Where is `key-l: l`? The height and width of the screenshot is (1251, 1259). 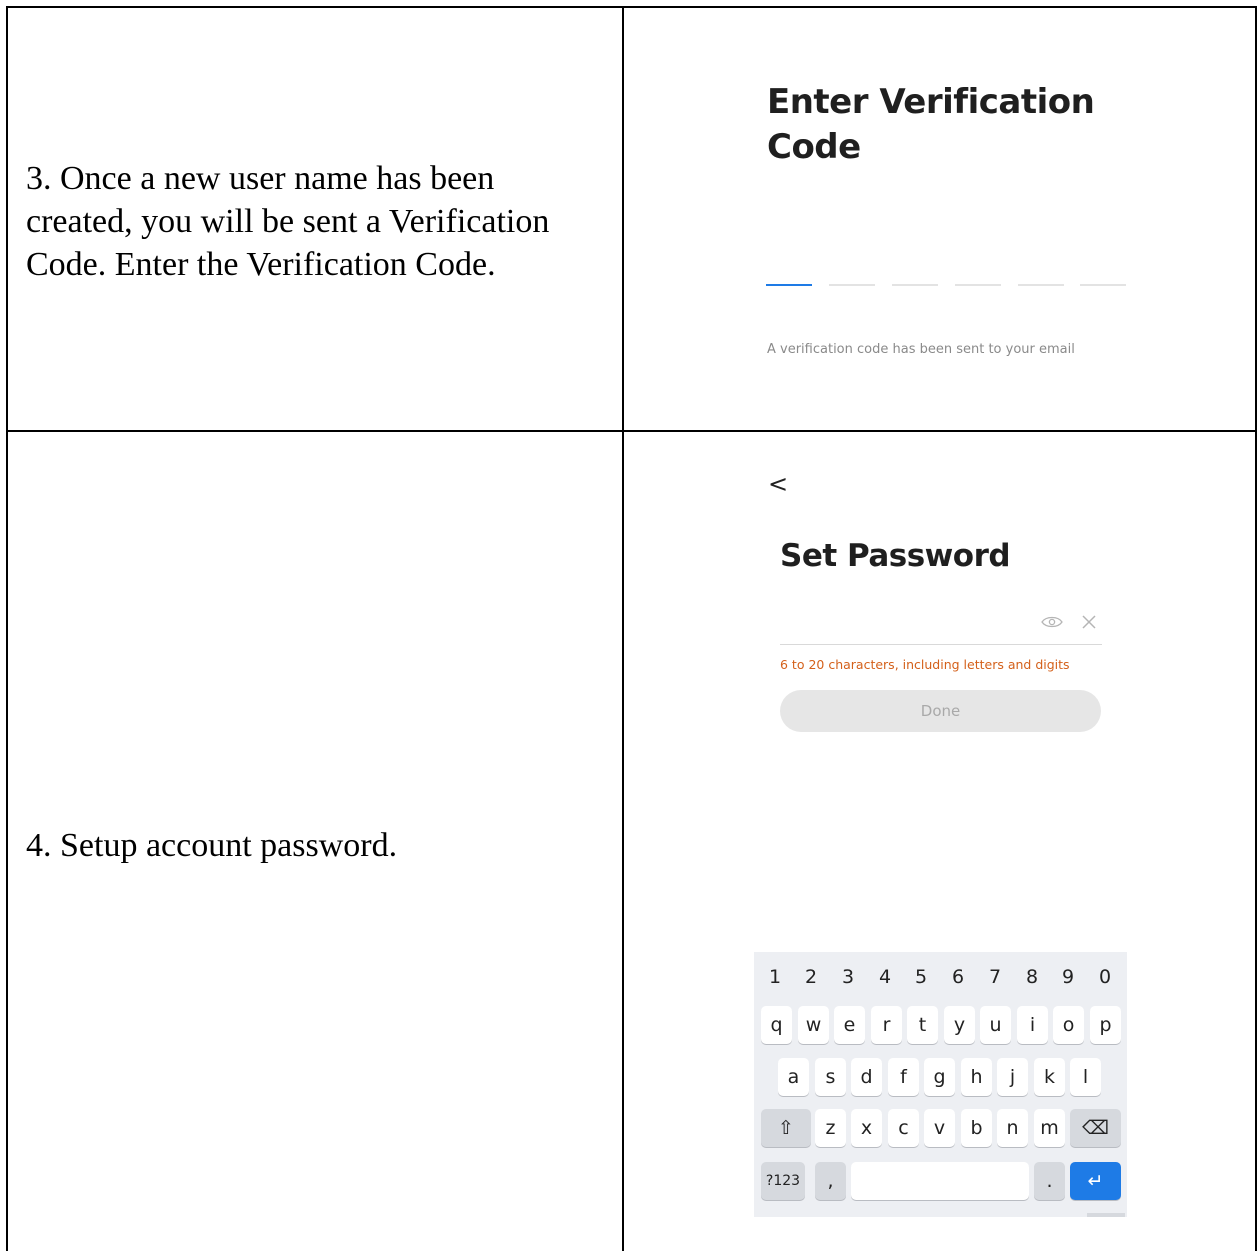 key-l: l is located at coordinates (1085, 1077).